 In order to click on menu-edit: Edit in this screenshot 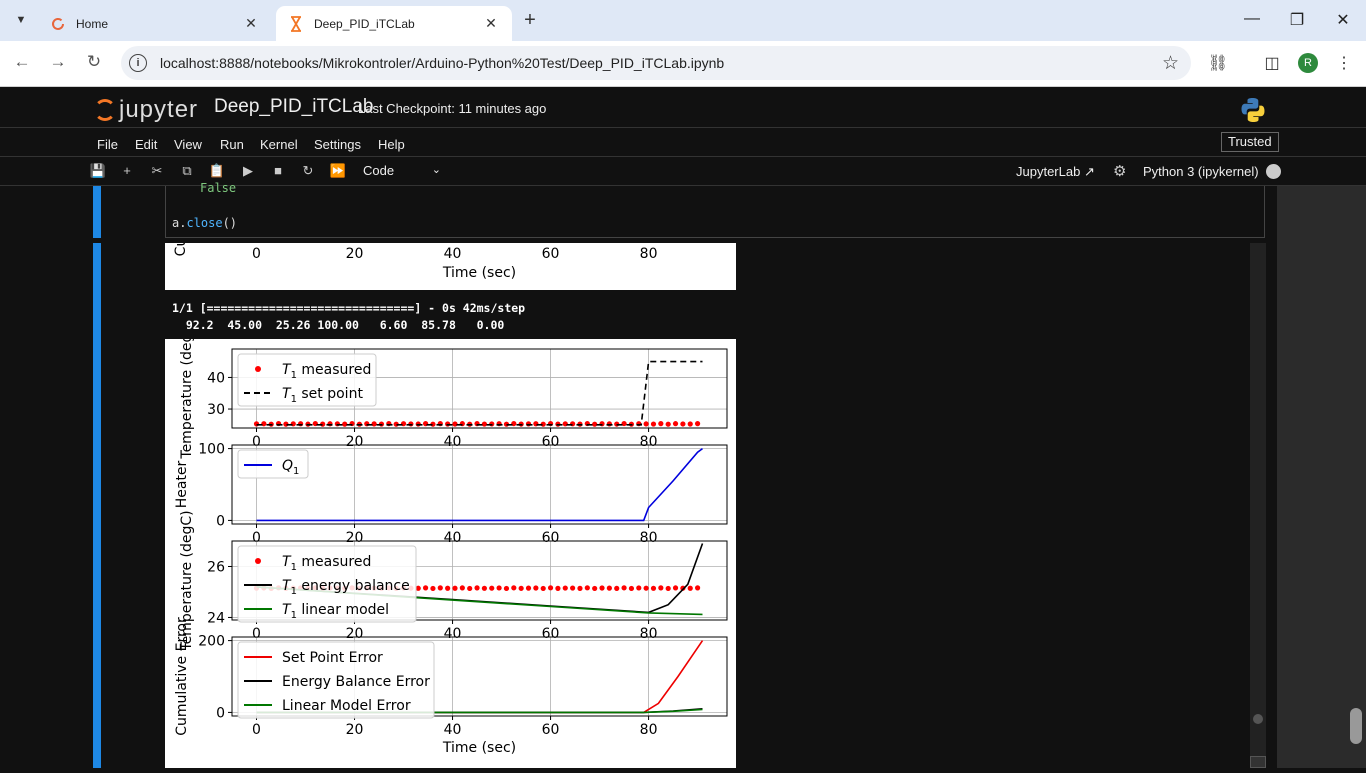, I will do `click(146, 144)`.